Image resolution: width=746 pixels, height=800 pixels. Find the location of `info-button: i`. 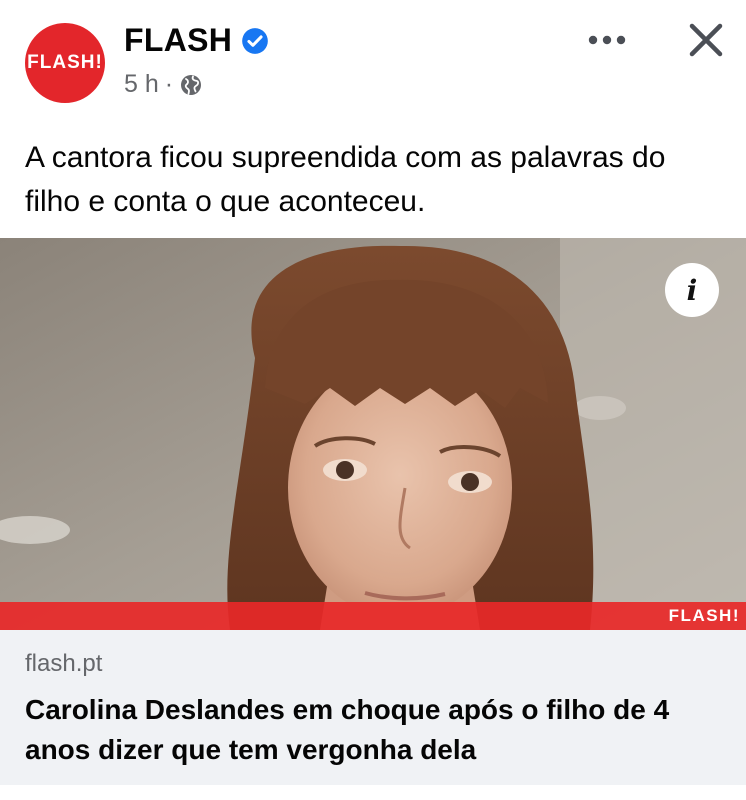

info-button: i is located at coordinates (692, 290).